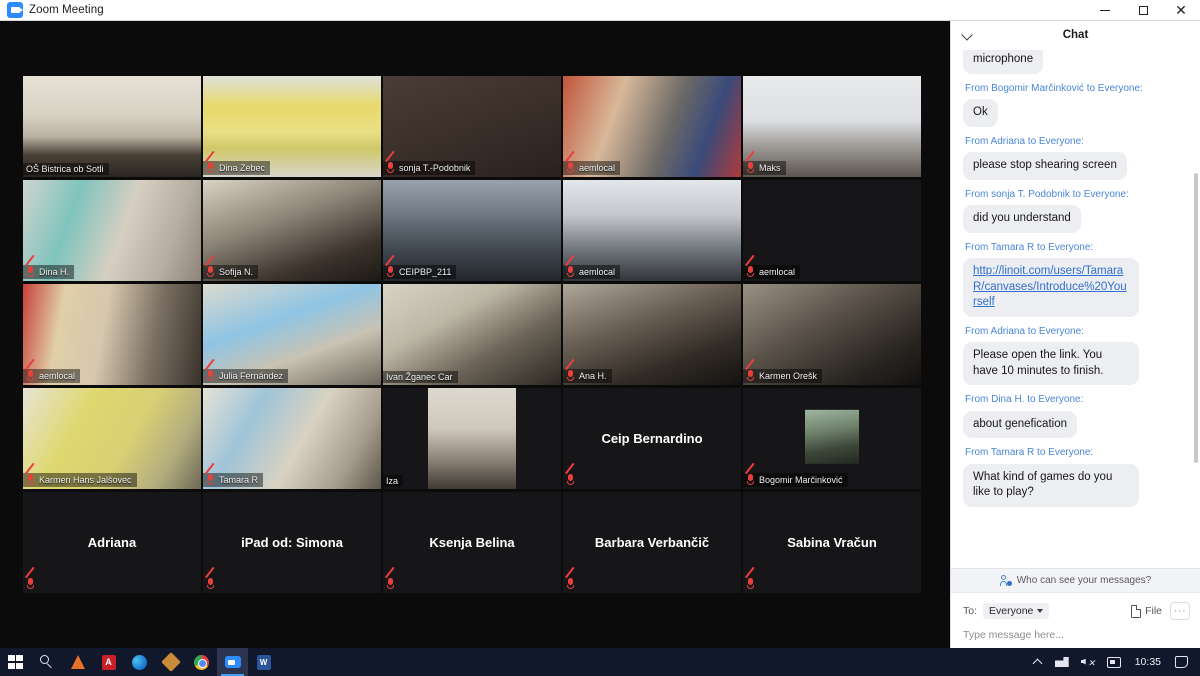 The width and height of the screenshot is (1200, 676). Describe the element at coordinates (292, 334) in the screenshot. I see `participant-tile: Julia Fernández` at that location.